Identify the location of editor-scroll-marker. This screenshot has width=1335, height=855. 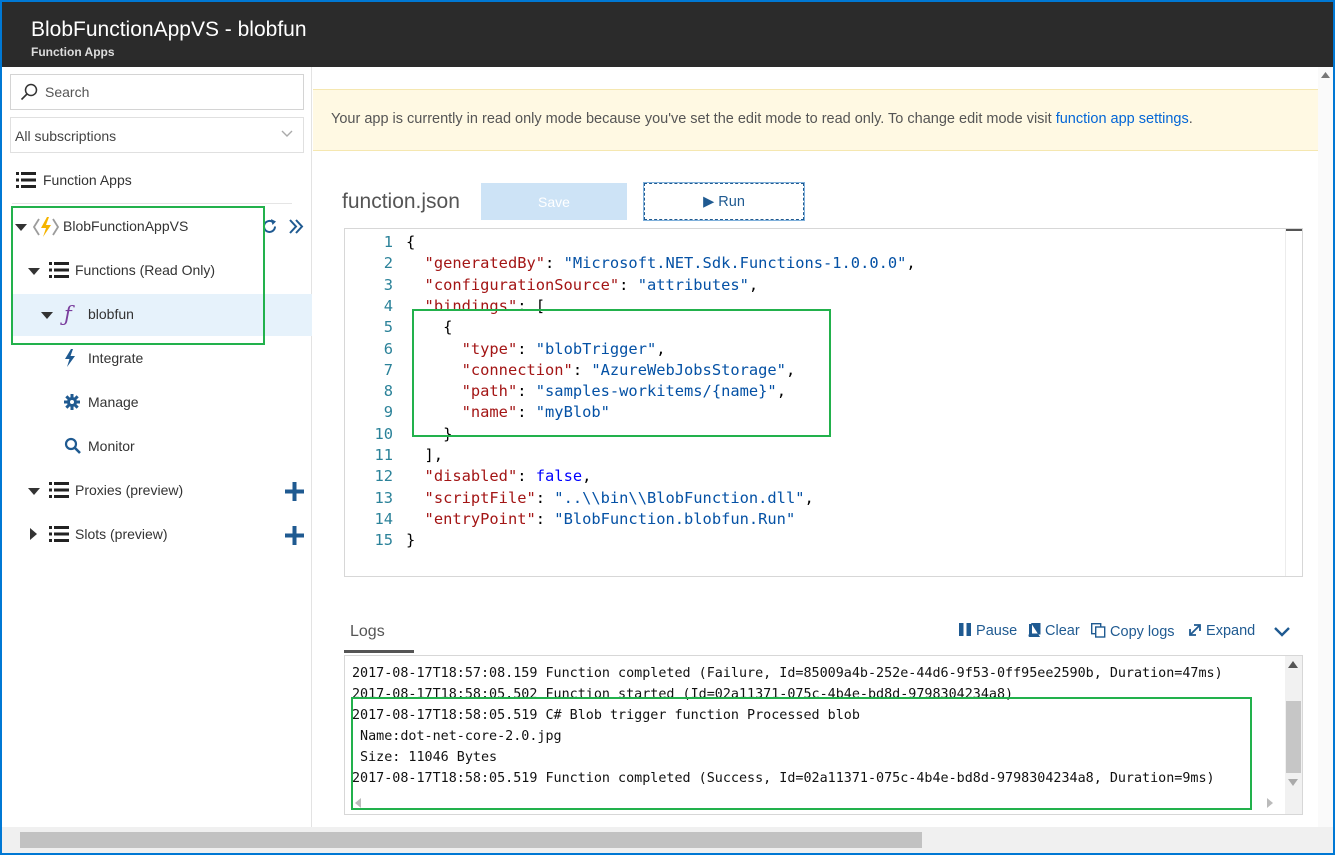
(1294, 230).